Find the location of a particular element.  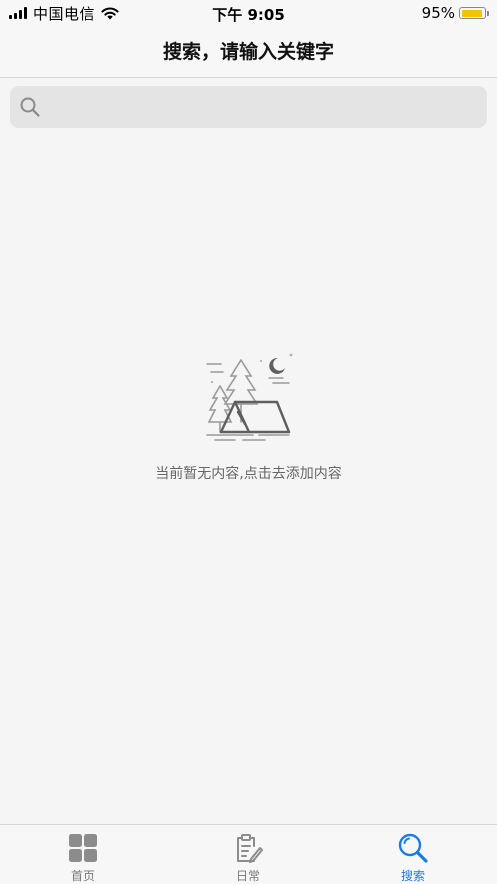

tab-search: 搜索 is located at coordinates (413, 854).